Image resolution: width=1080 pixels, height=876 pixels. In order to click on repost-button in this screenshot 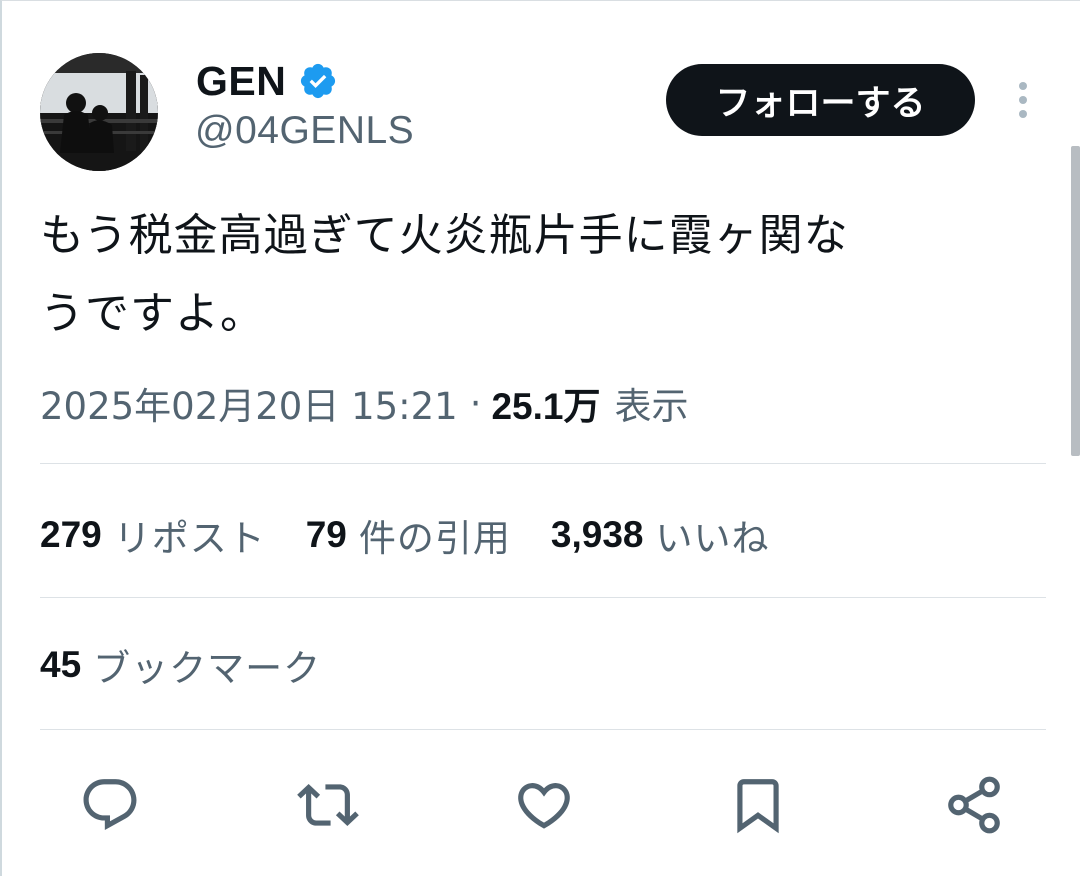, I will do `click(328, 805)`.